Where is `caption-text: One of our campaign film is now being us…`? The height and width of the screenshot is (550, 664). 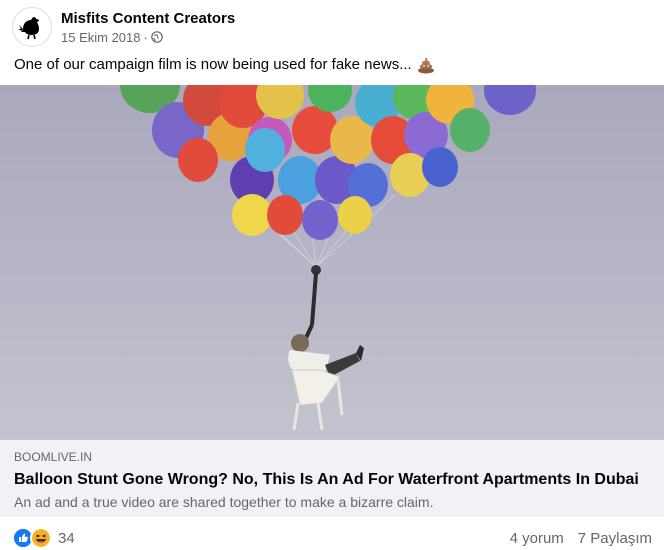
caption-text: One of our campaign film is now being us… is located at coordinates (213, 64).